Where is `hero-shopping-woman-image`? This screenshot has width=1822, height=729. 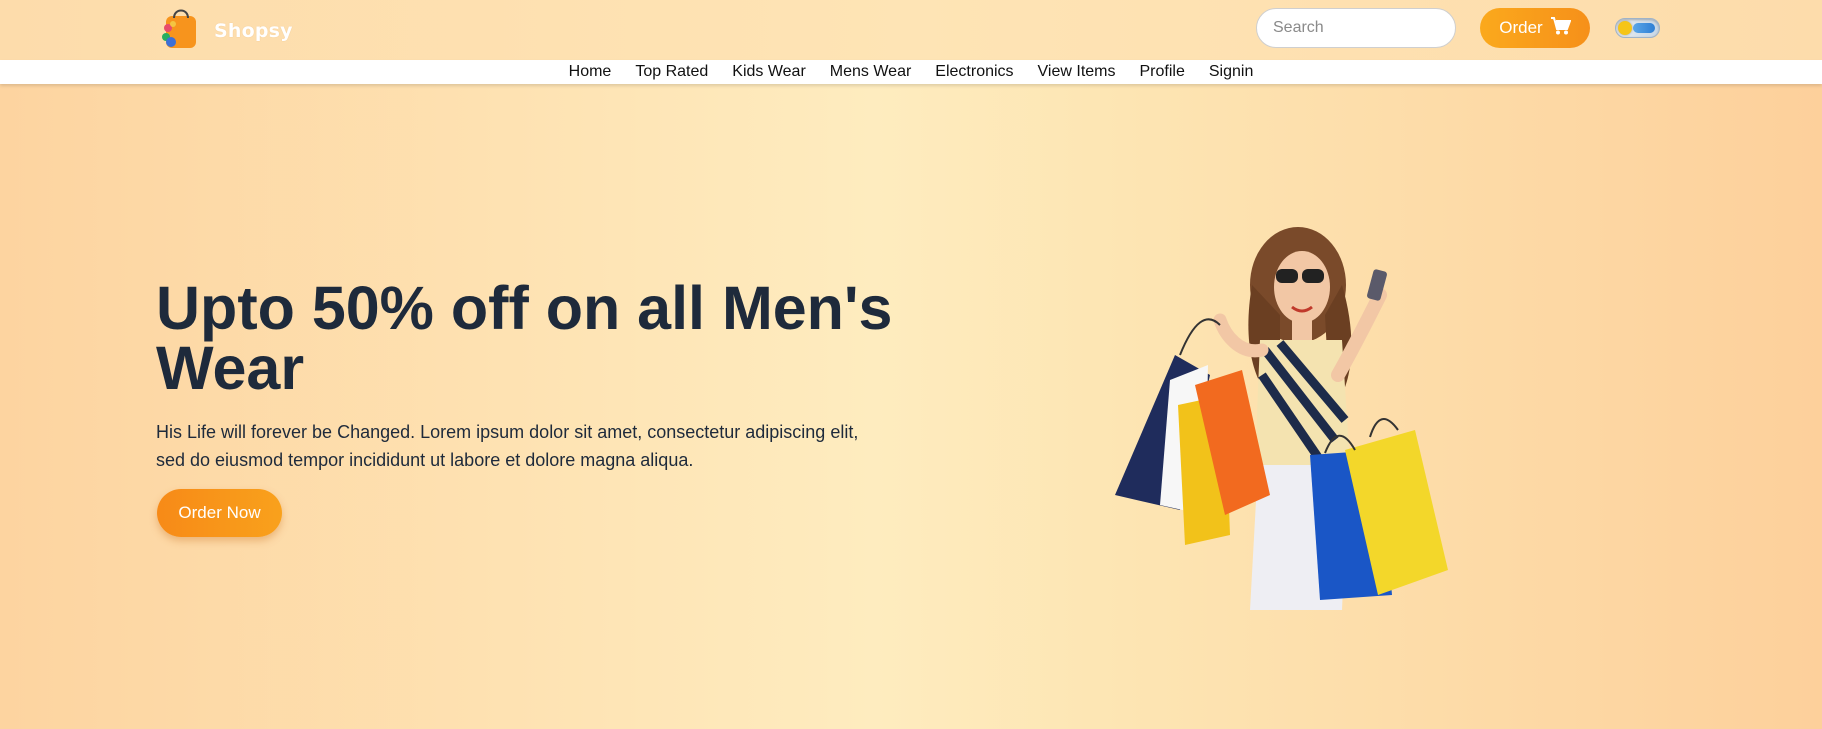
hero-shopping-woman-image is located at coordinates (1295, 417).